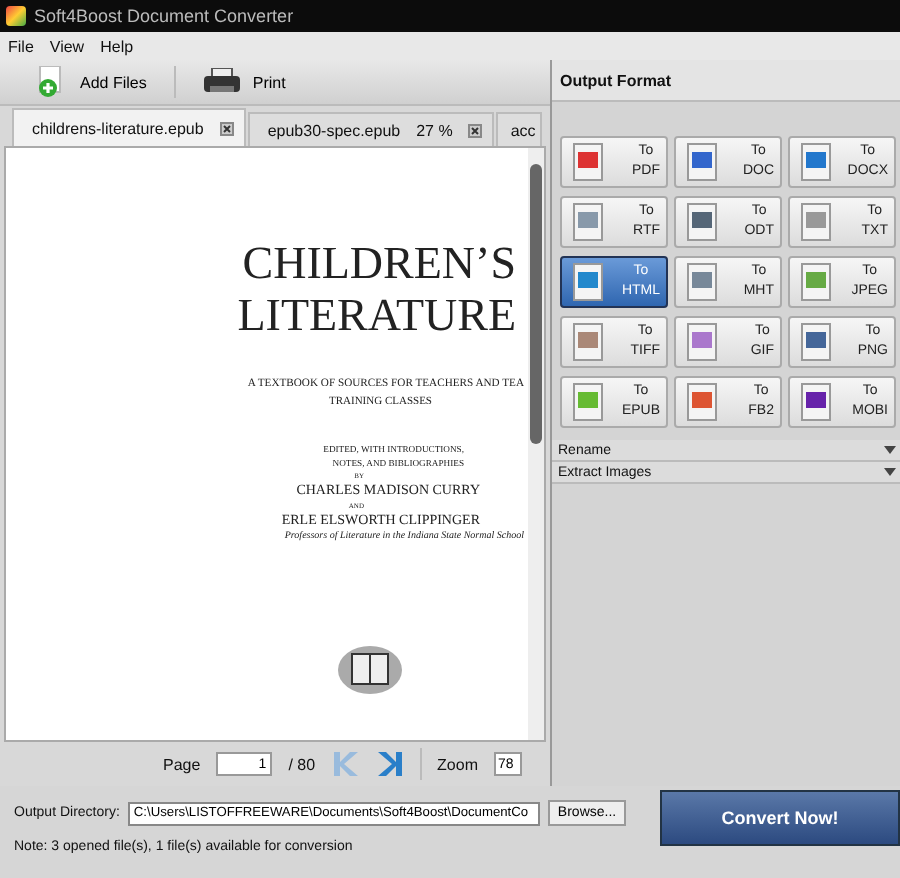 The height and width of the screenshot is (878, 900). What do you see at coordinates (21, 46) in the screenshot?
I see `menu-item: File` at bounding box center [21, 46].